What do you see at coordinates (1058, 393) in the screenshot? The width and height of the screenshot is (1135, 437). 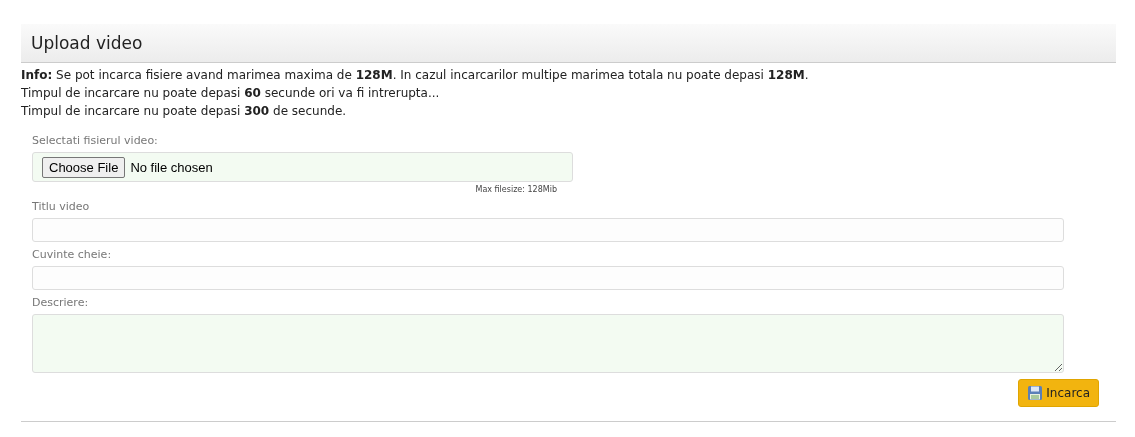 I see `upload-button: Incarca` at bounding box center [1058, 393].